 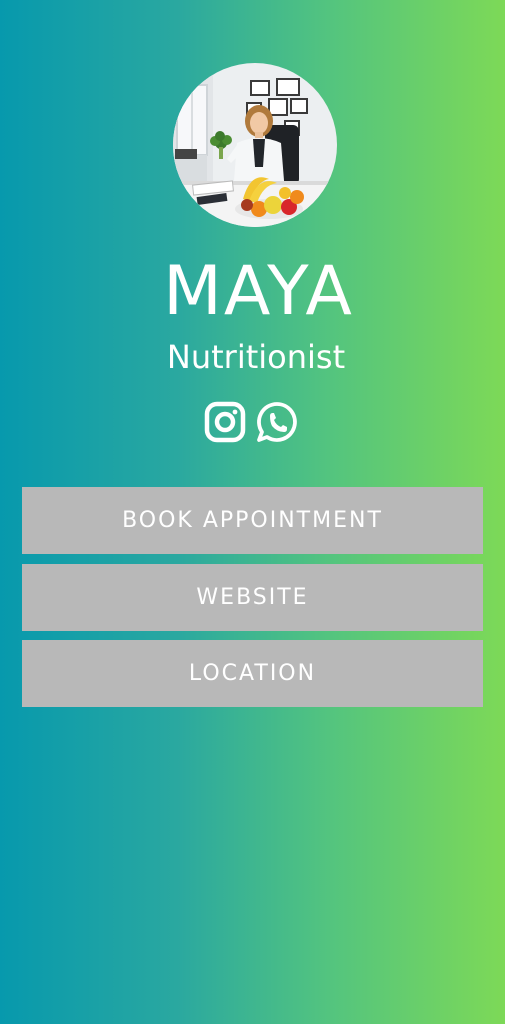 I want to click on book-appointment-button: BOOK APPOINTMENT, so click(x=252, y=520).